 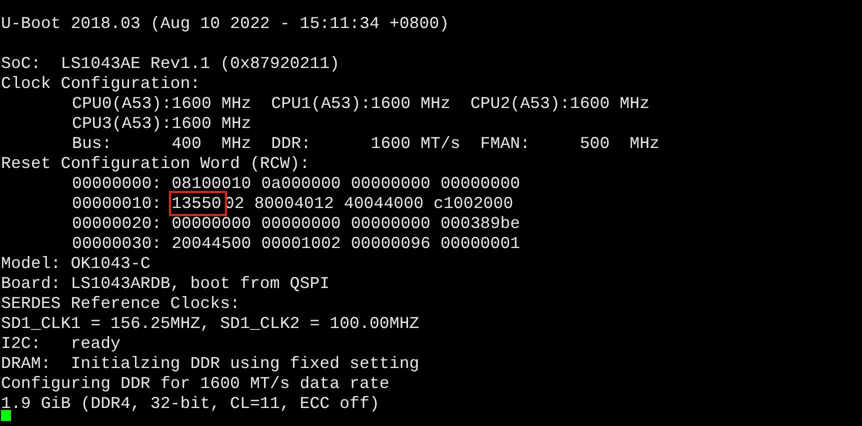 What do you see at coordinates (296, 184) in the screenshot?
I see `terminal-line: 00000000: 08100010 0a000000 00000000 00000000` at bounding box center [296, 184].